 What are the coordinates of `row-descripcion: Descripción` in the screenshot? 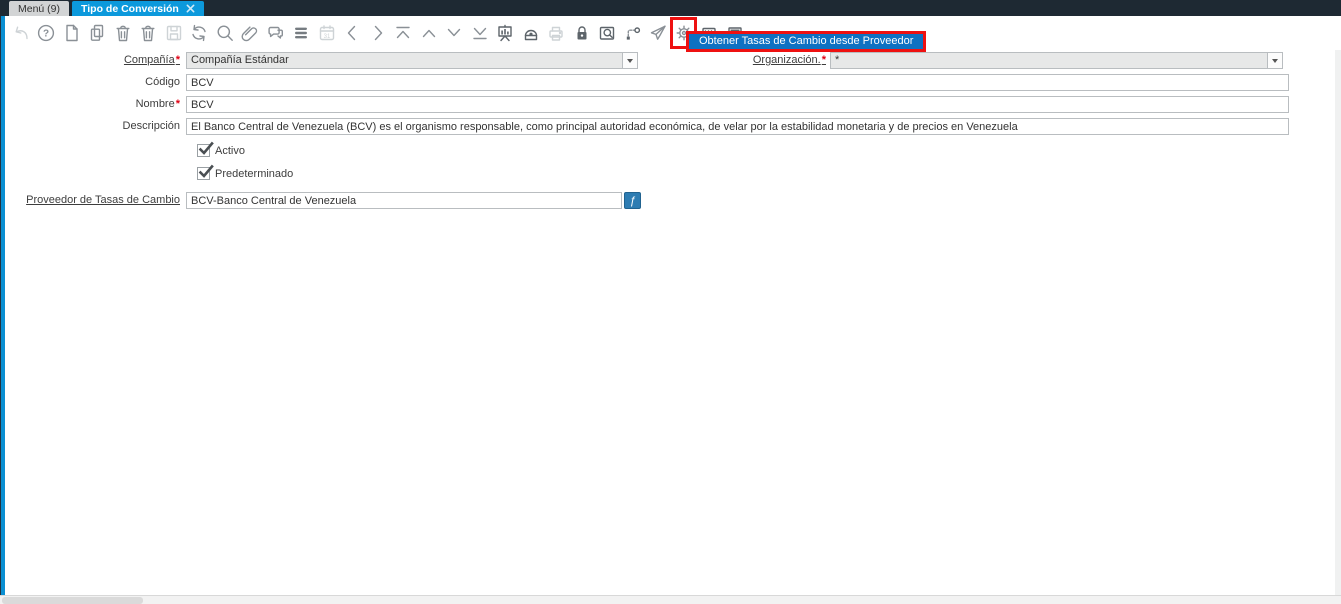 It's located at (670, 127).